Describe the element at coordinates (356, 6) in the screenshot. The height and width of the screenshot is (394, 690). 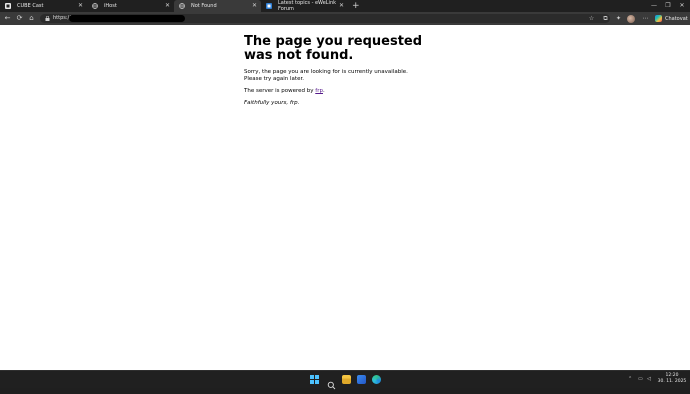
I see `new-tab-button: +` at that location.